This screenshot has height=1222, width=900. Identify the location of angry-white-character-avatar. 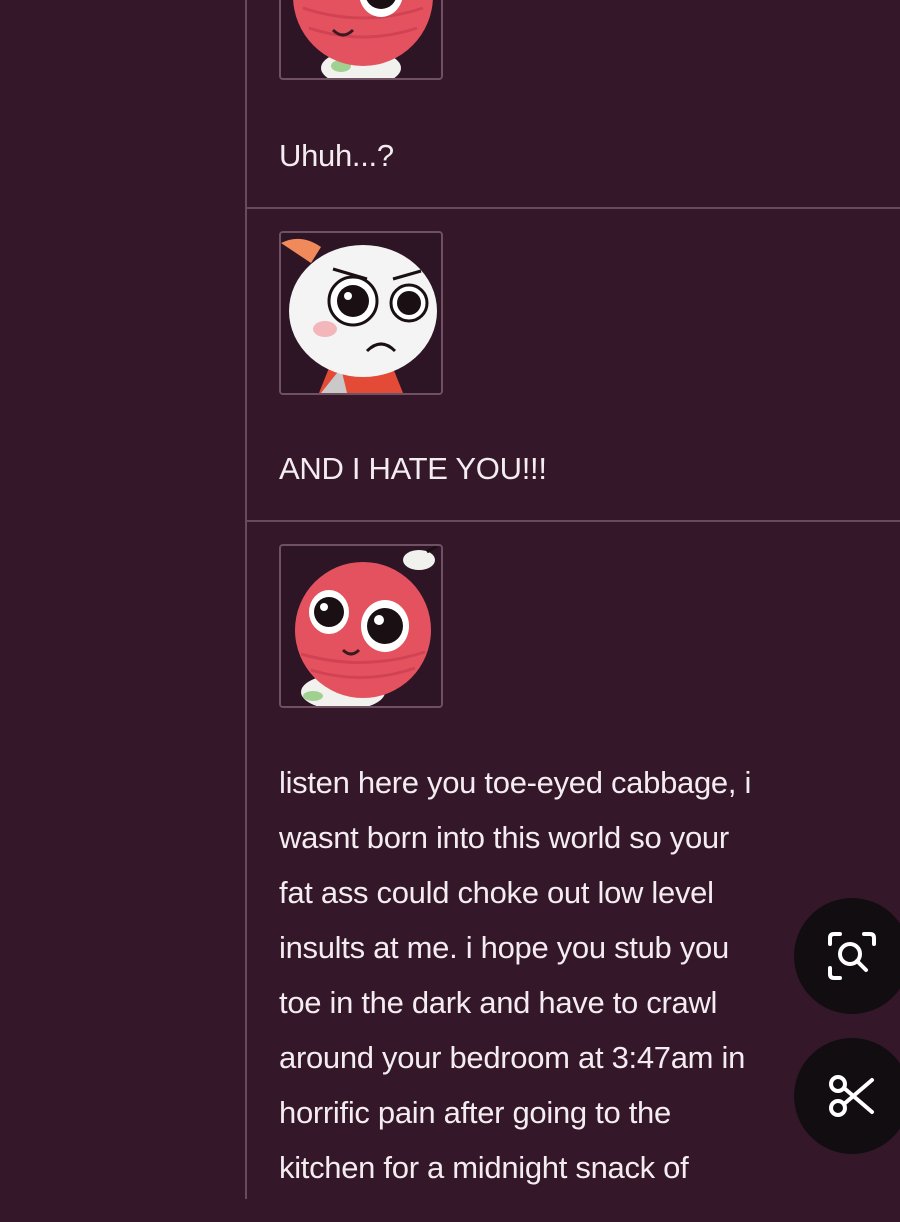
(361, 313).